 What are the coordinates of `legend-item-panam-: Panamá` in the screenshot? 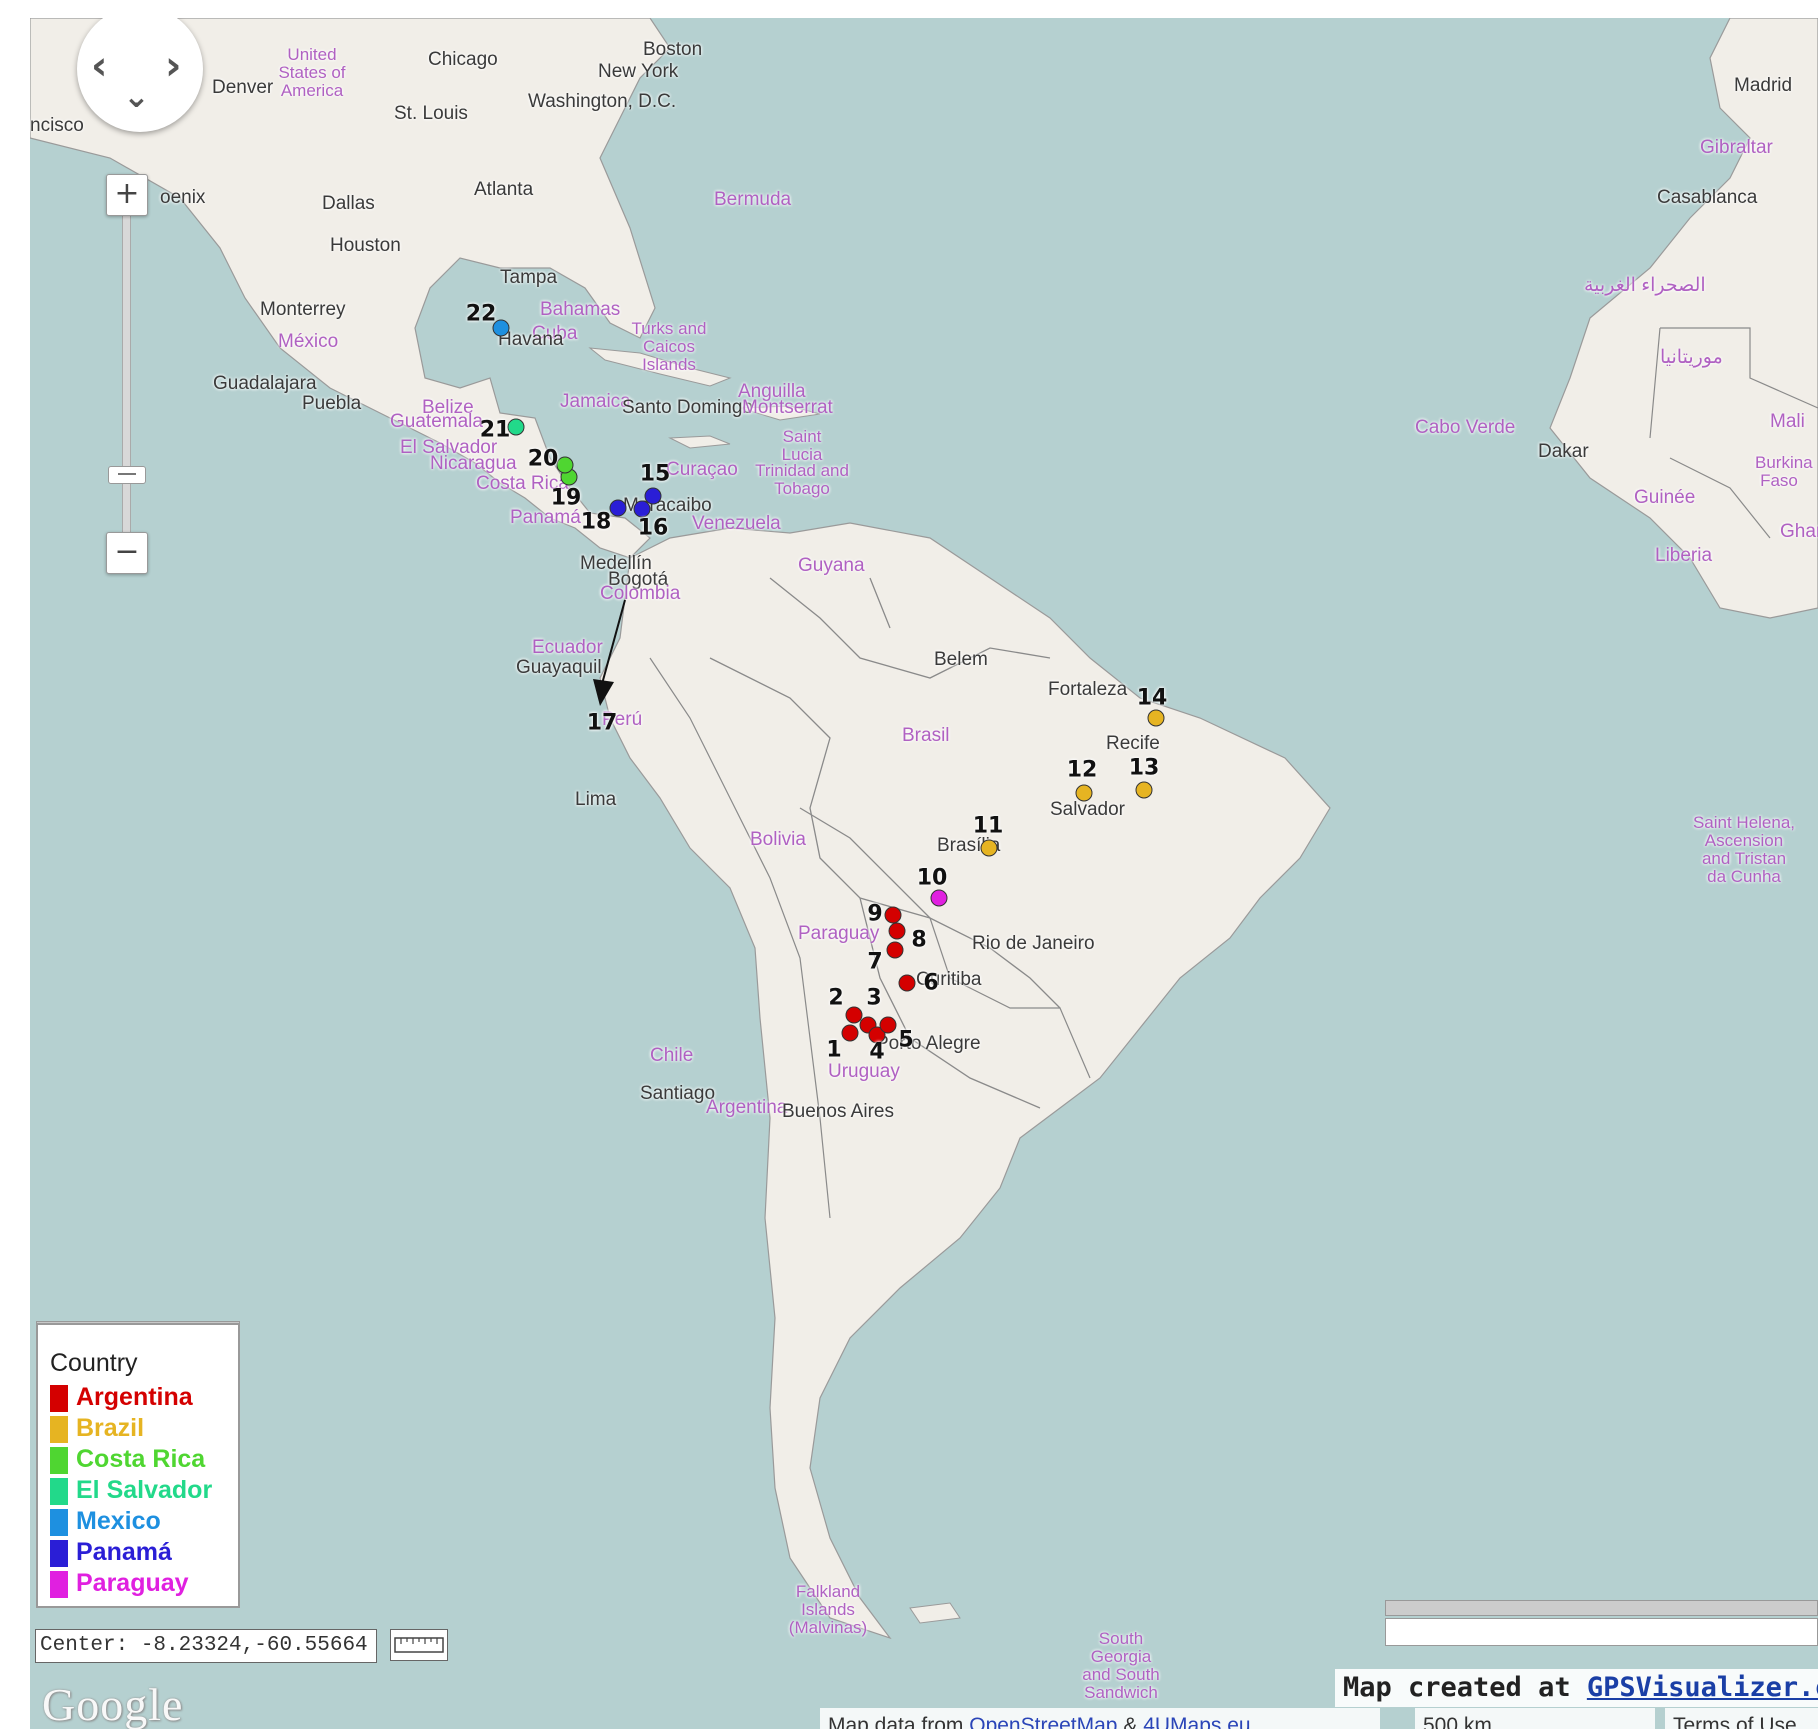 It's located at (111, 1552).